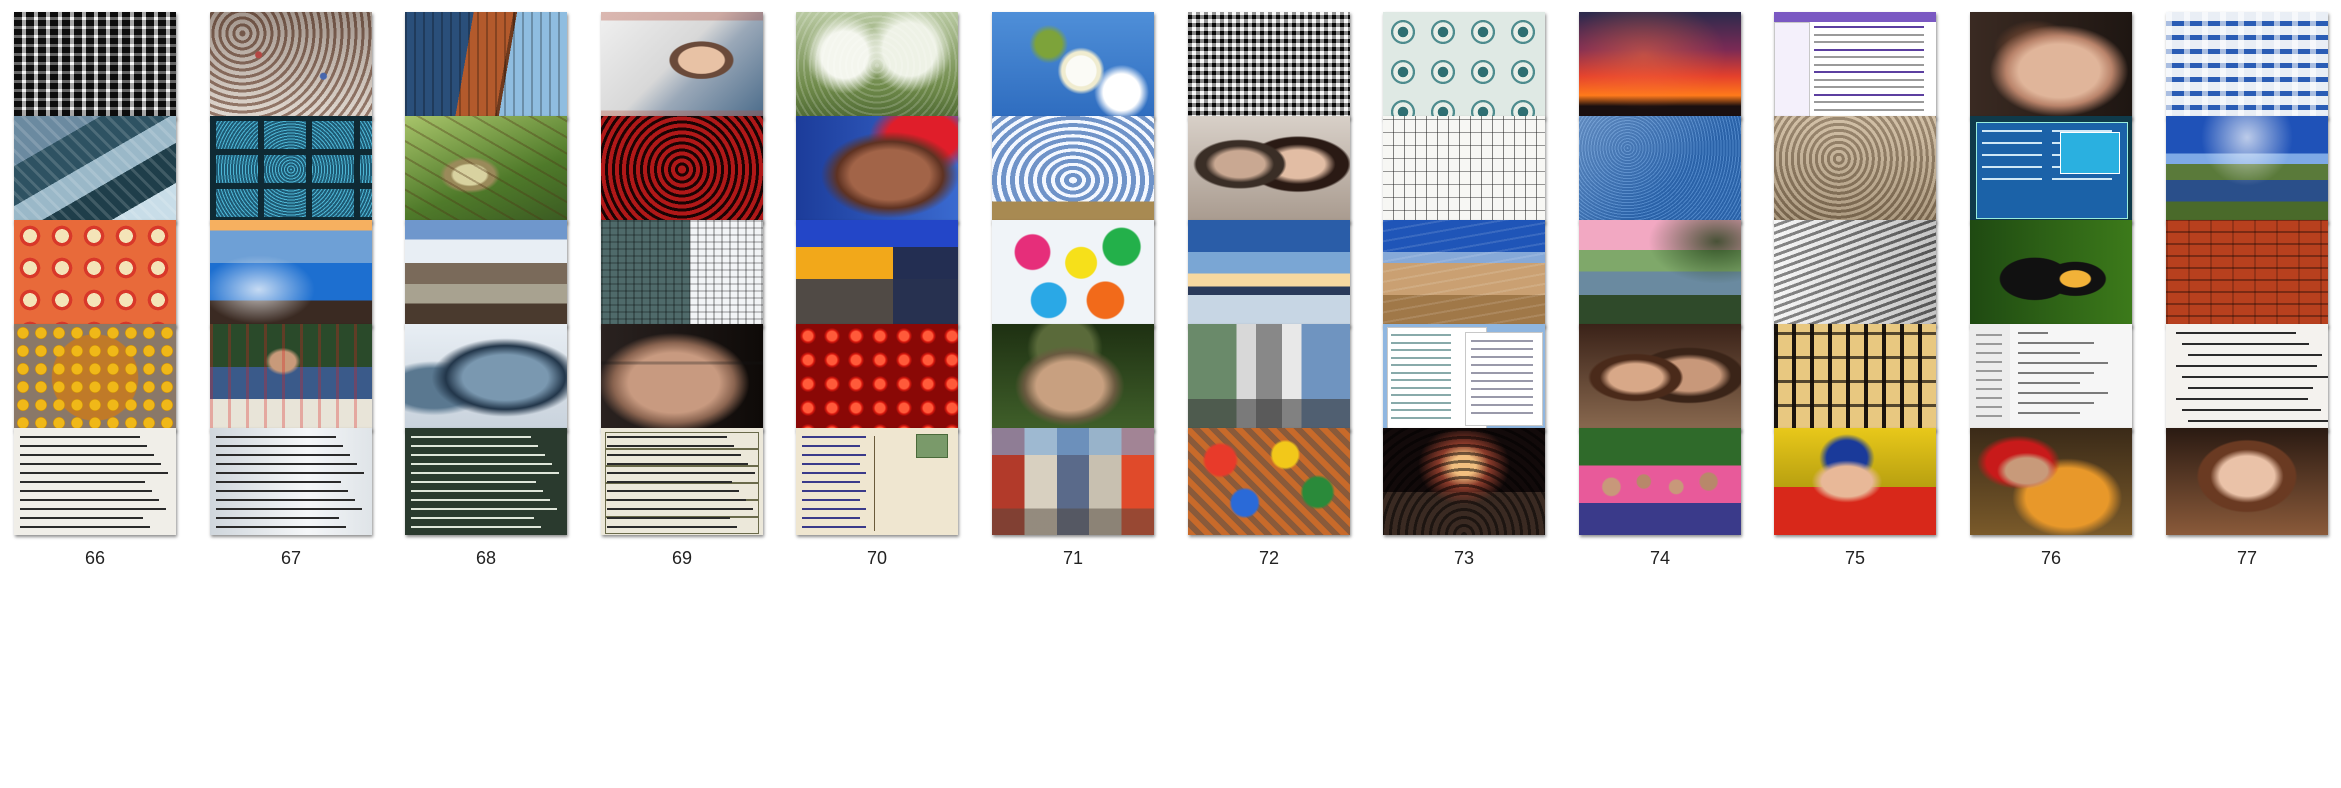  Describe the element at coordinates (2051, 558) in the screenshot. I see `thumbnail-label: 76` at that location.